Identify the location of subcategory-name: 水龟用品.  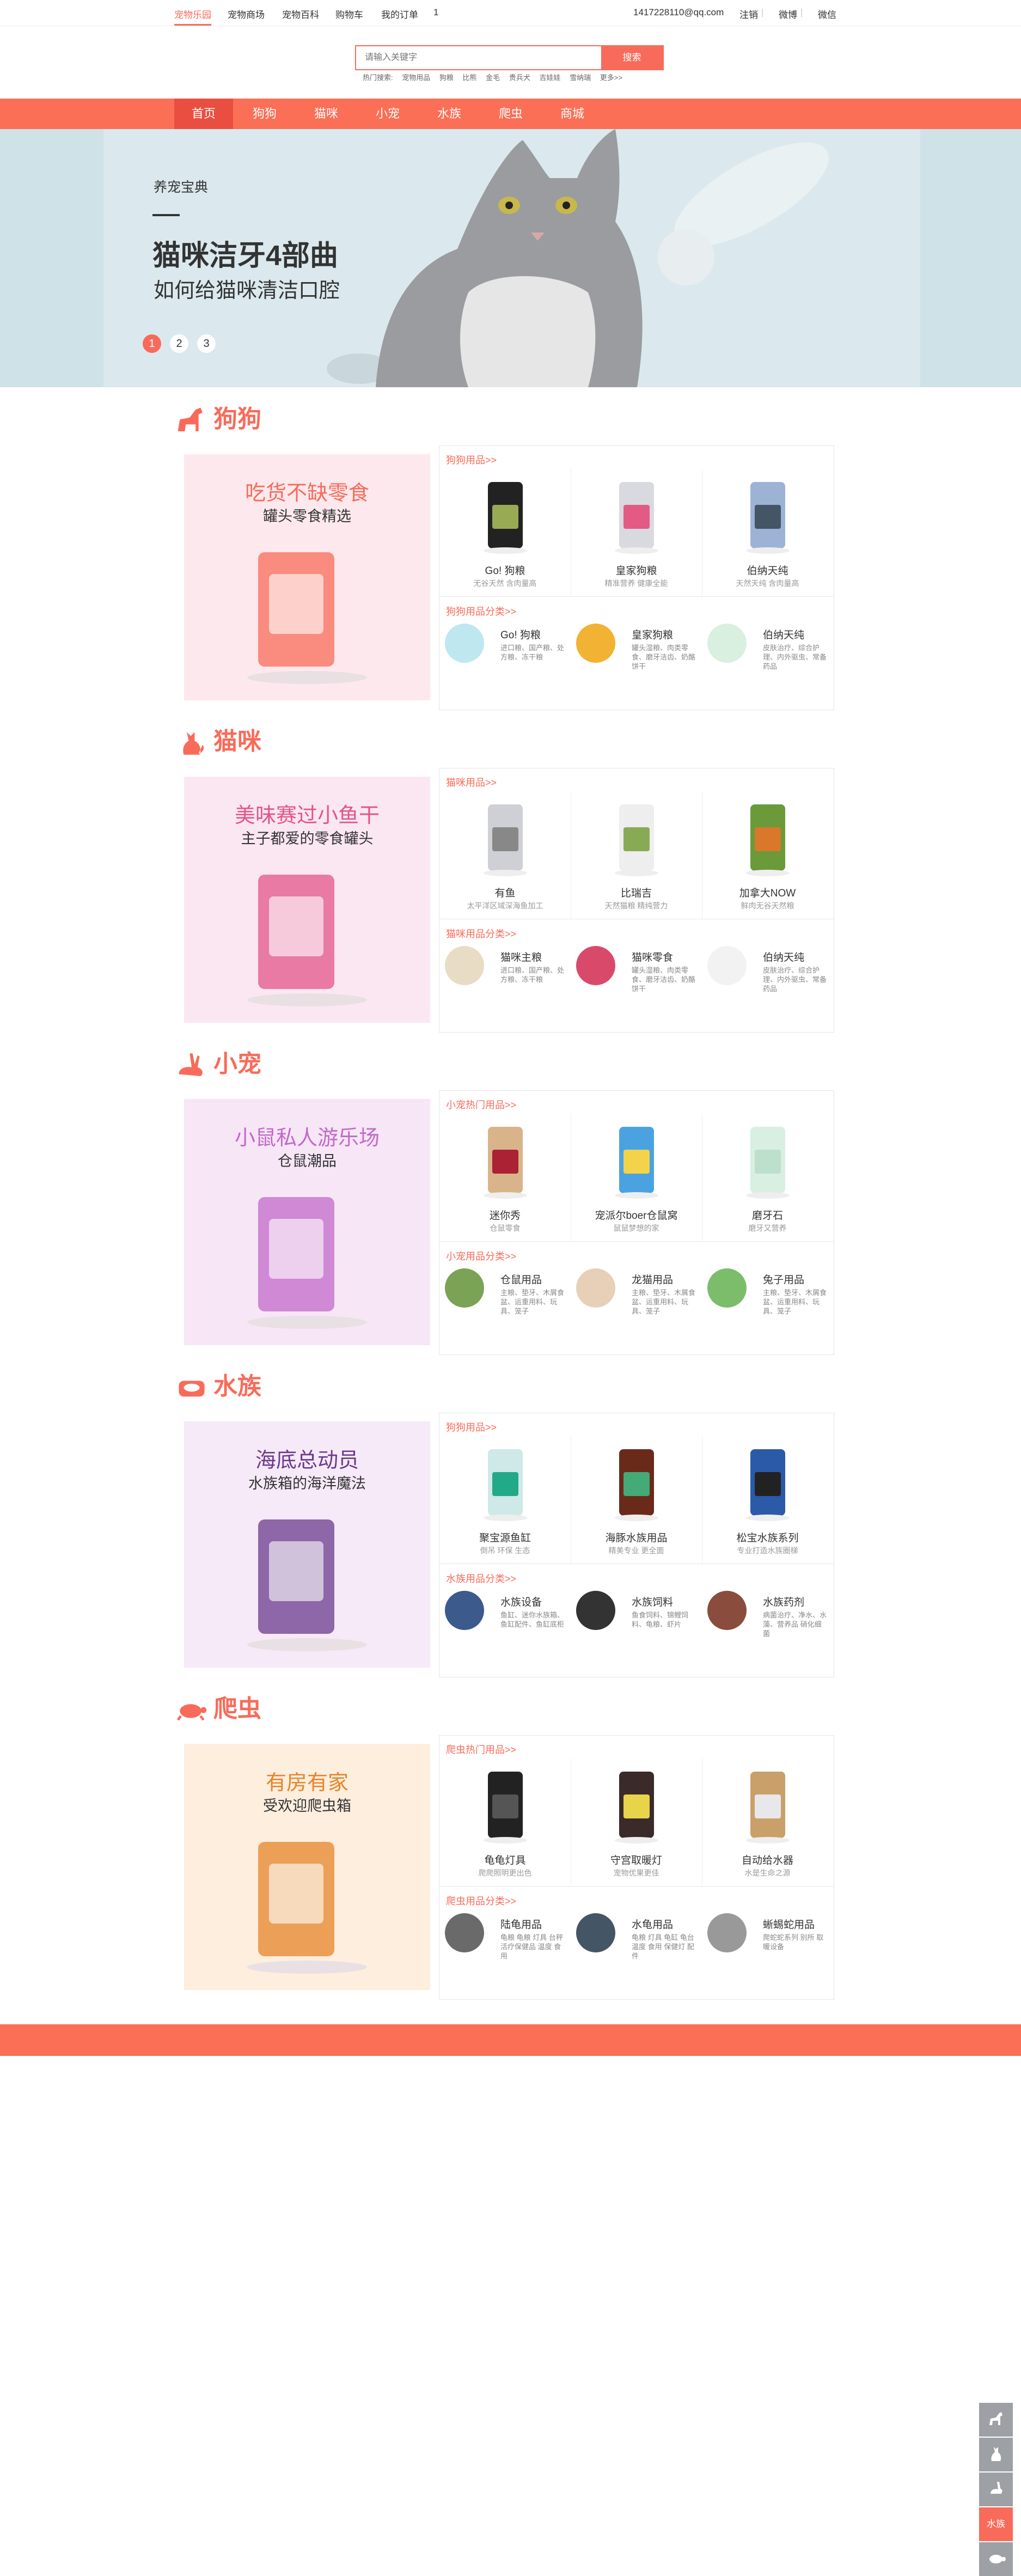
(653, 1925).